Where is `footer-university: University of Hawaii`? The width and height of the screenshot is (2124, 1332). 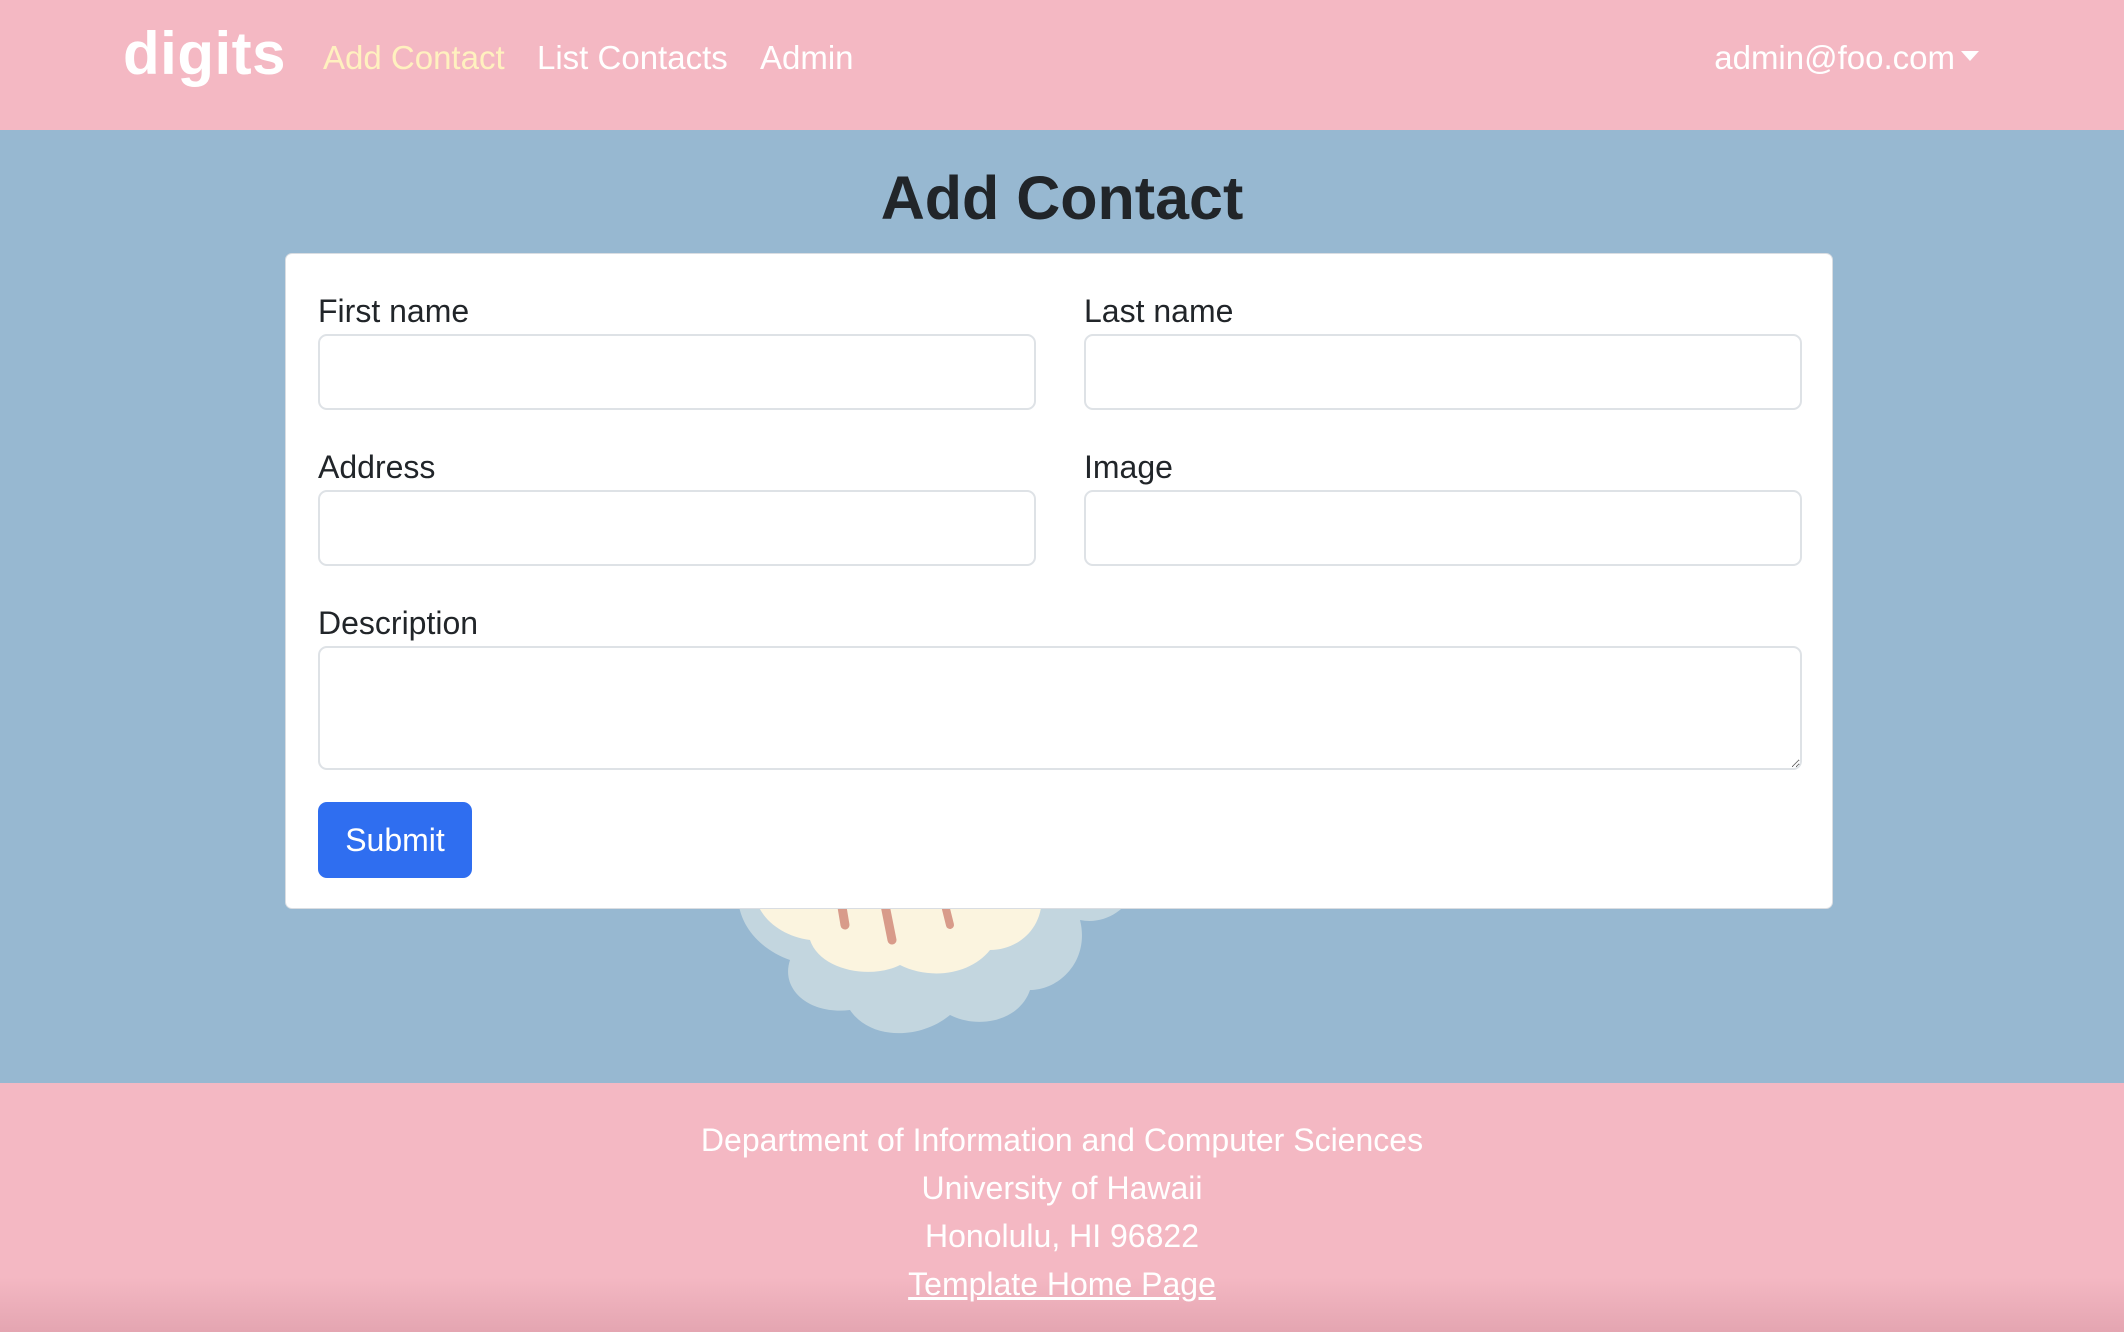 footer-university: University of Hawaii is located at coordinates (1062, 1188).